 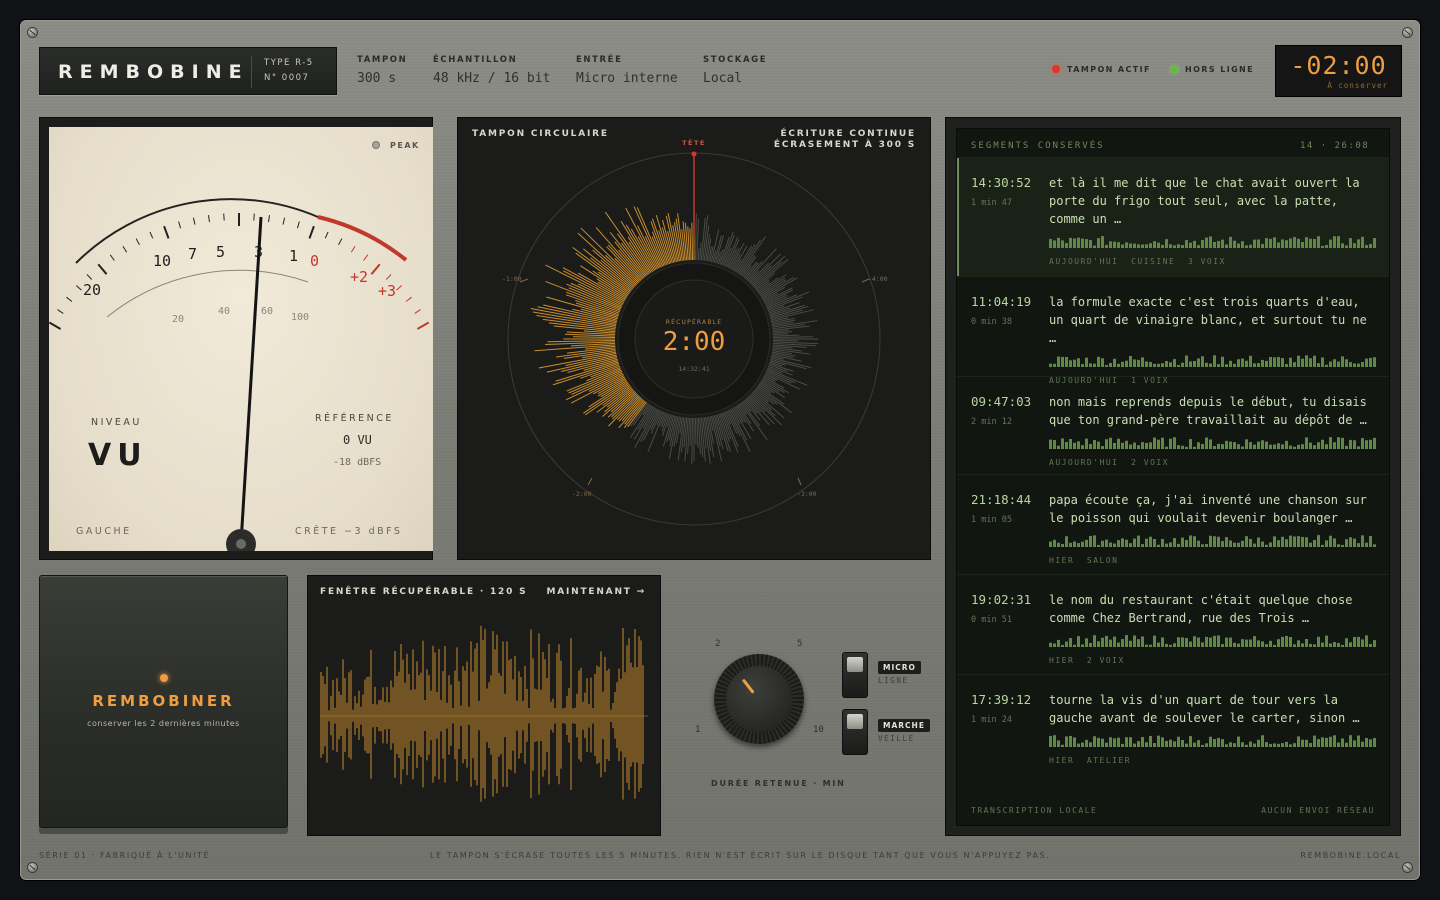 I want to click on brand-serial: N° 0007, so click(x=287, y=78).